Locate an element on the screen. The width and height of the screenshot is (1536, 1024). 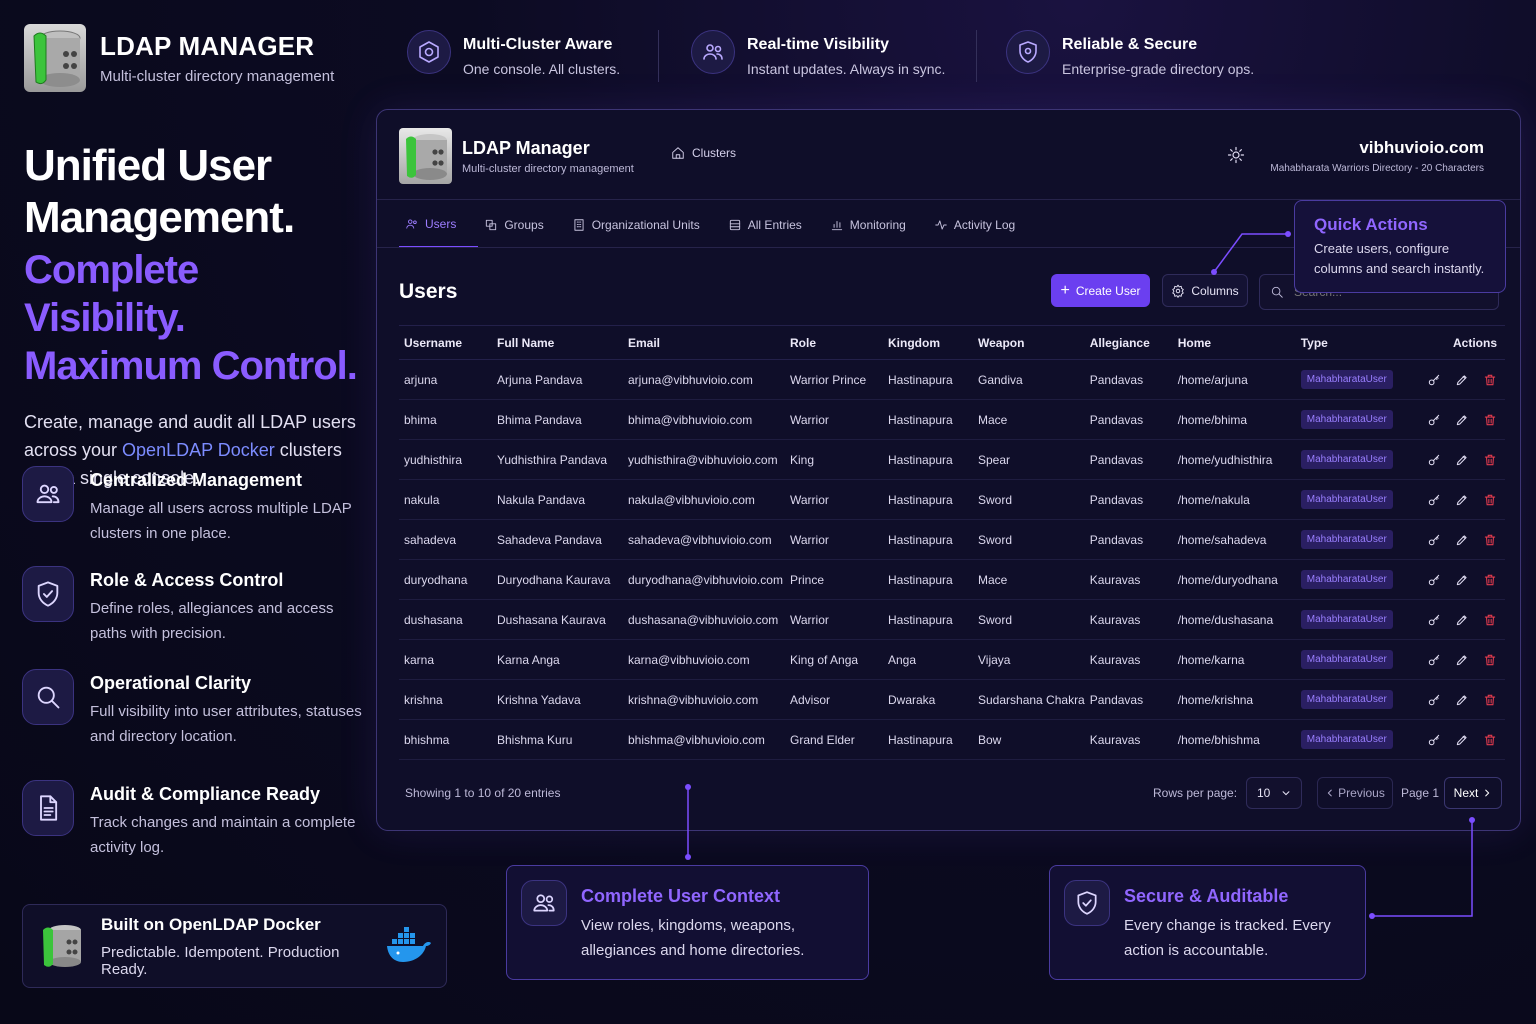
next-button: Next is located at coordinates (1473, 793).